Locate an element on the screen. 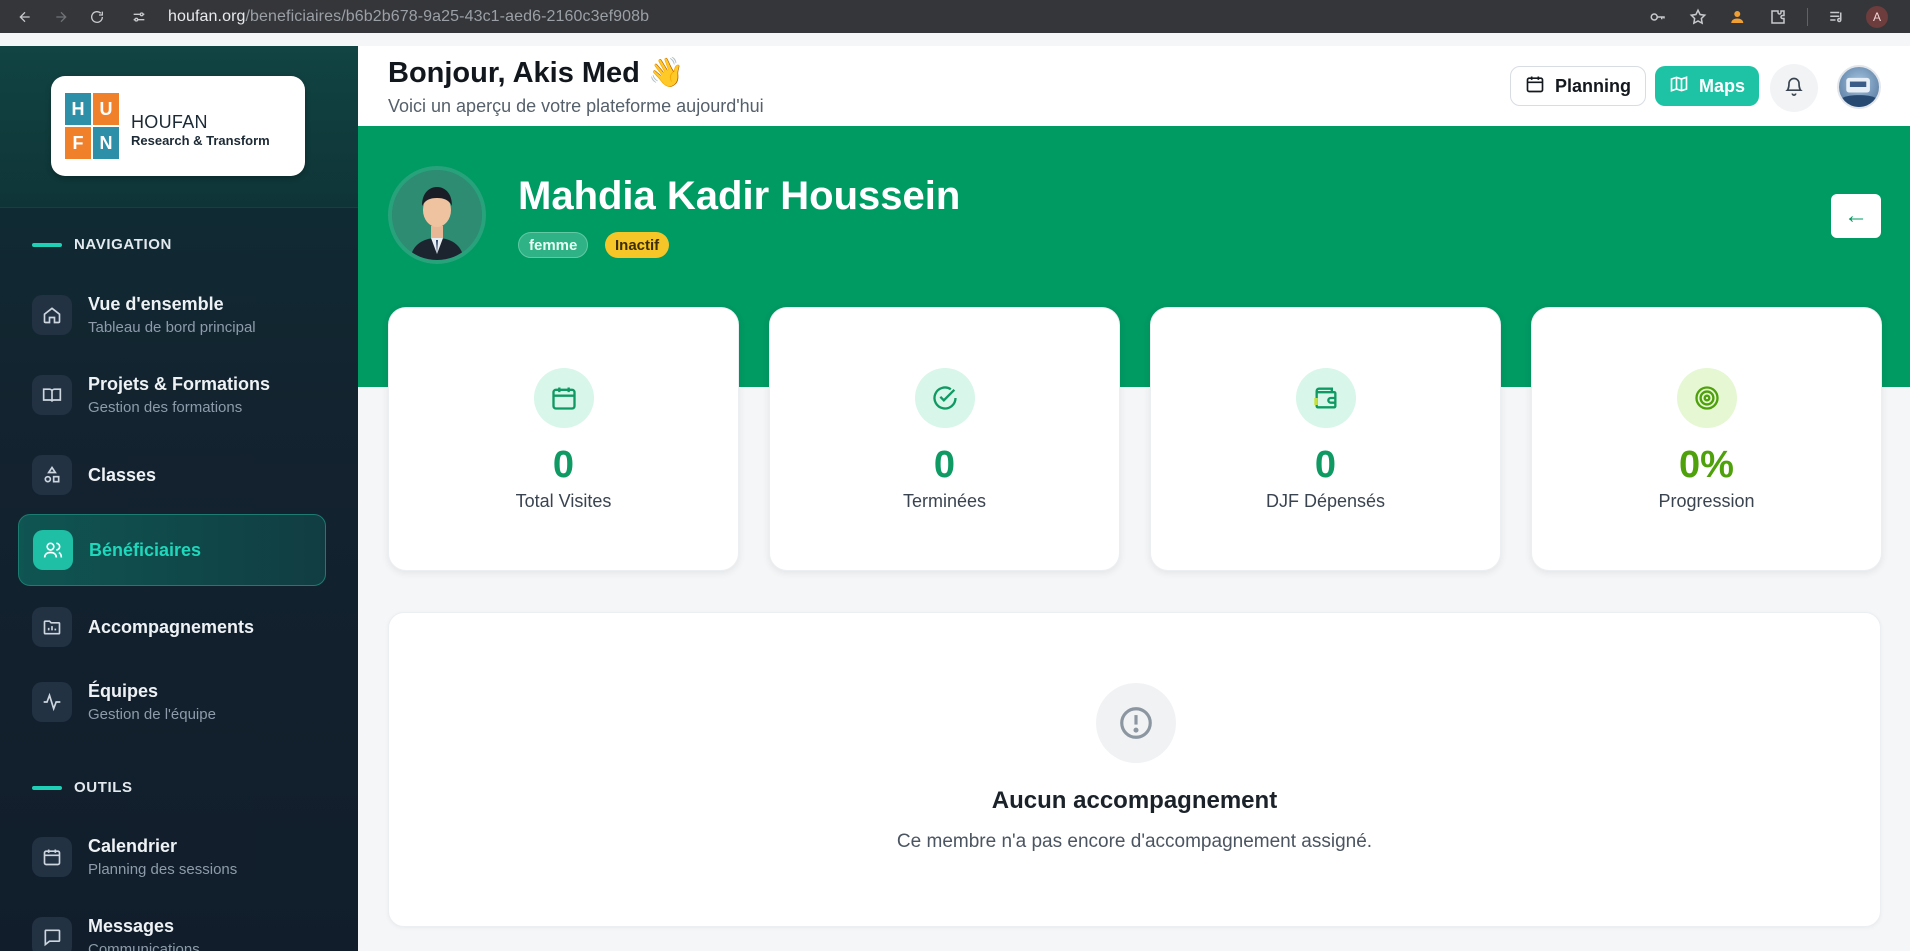 This screenshot has height=951, width=1910. sidebar-item-teams: Équipes Gestion de l'équipe is located at coordinates (172, 702).